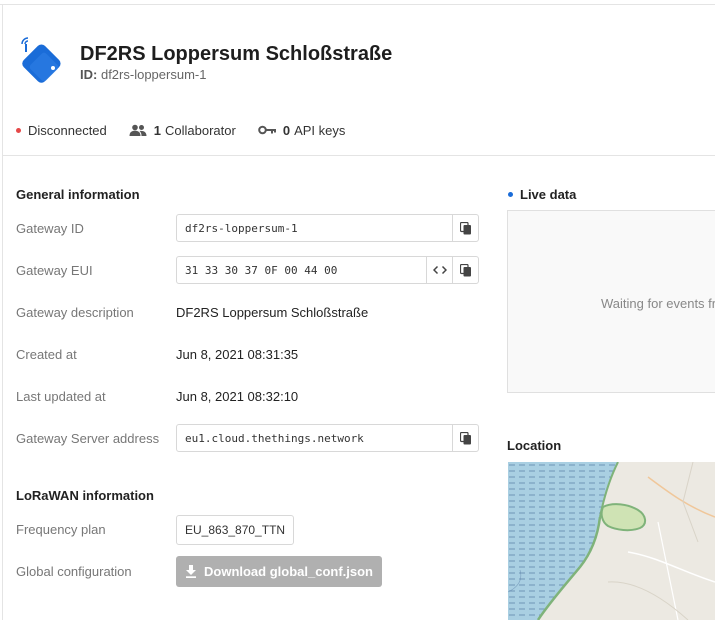 The image size is (715, 620). Describe the element at coordinates (46, 354) in the screenshot. I see `created-at-label: Created at` at that location.